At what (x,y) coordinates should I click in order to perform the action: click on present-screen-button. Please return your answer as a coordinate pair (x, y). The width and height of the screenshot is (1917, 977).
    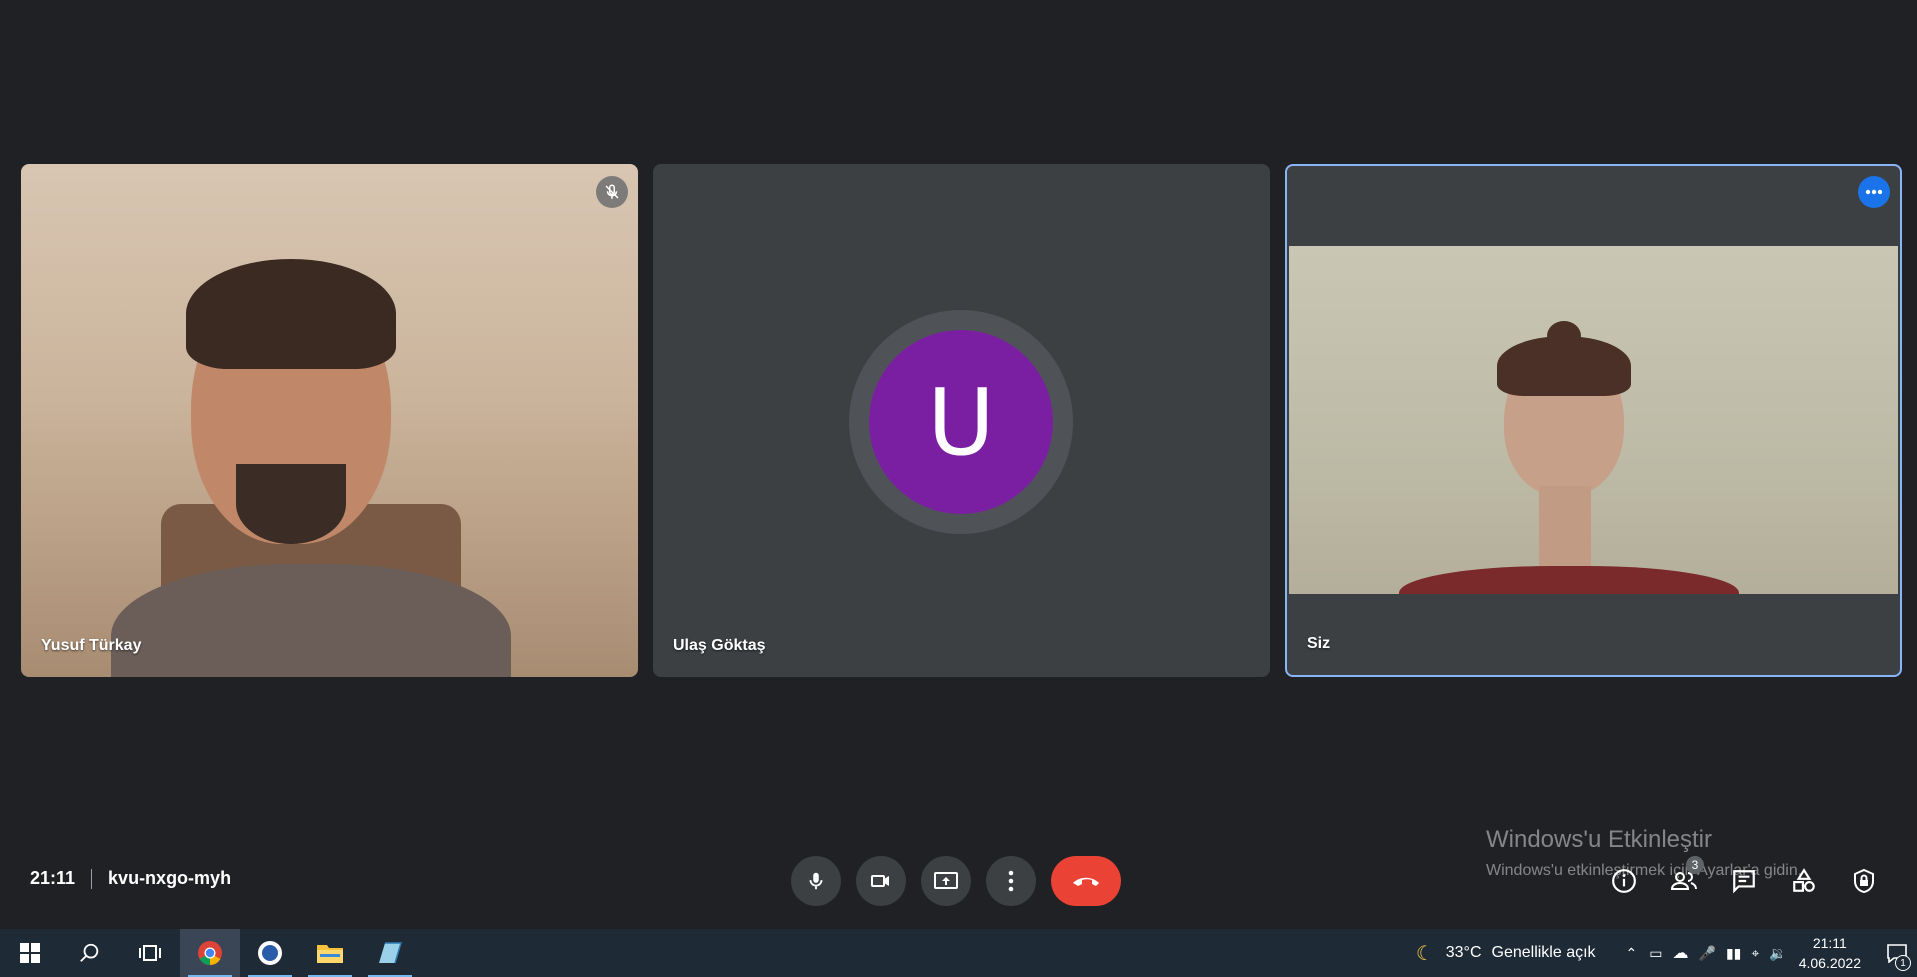
    Looking at the image, I should click on (946, 881).